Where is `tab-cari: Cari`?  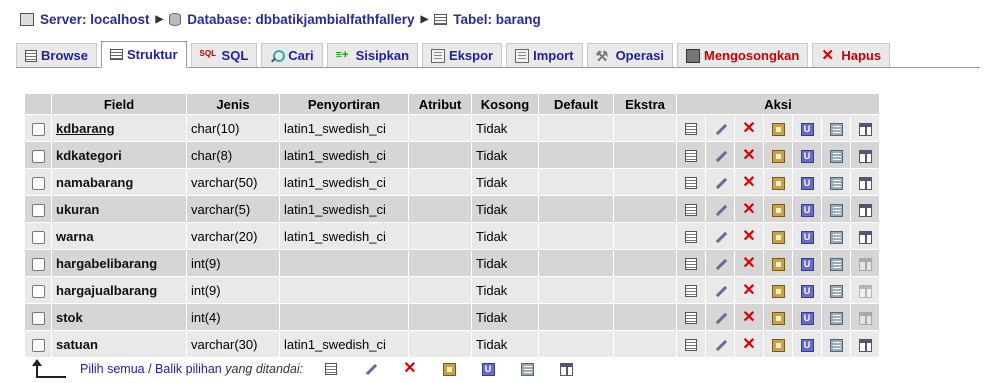
tab-cari: Cari is located at coordinates (292, 55).